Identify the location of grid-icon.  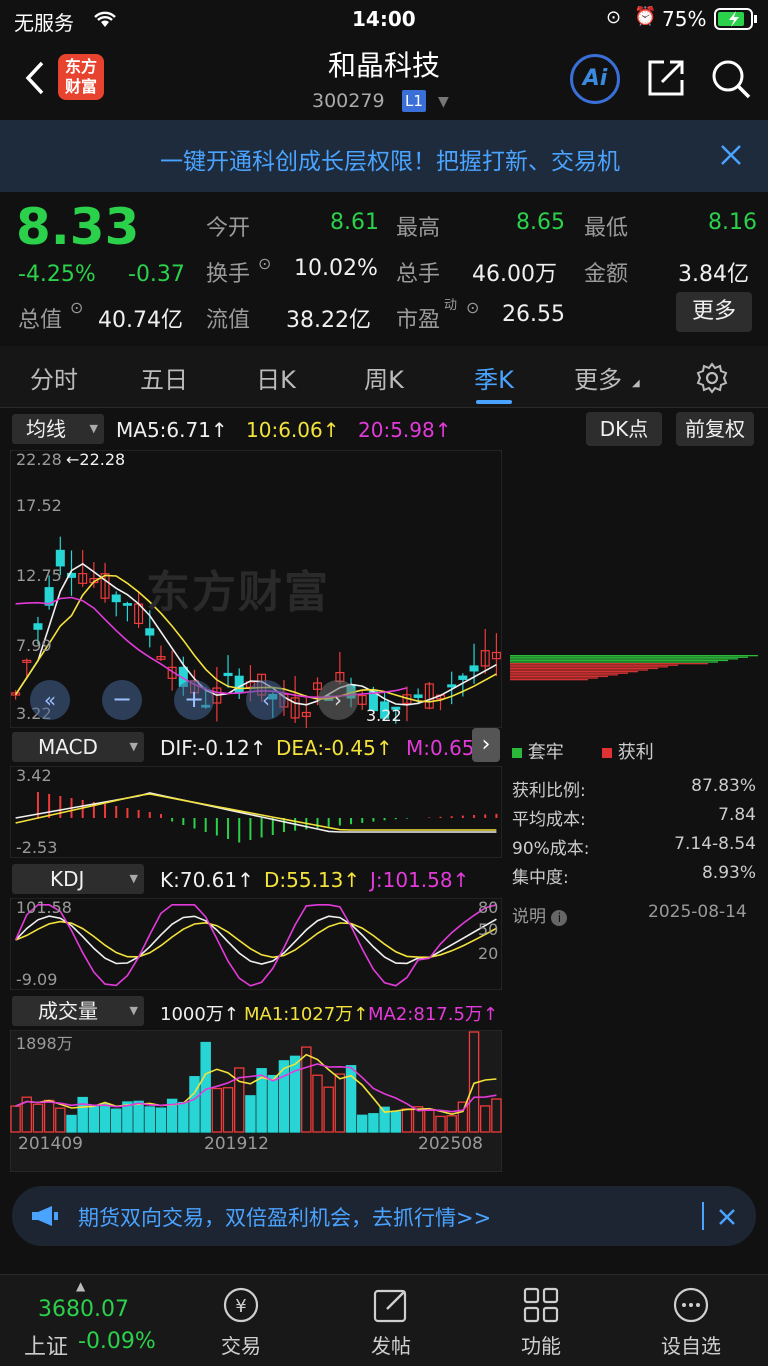
(541, 1305).